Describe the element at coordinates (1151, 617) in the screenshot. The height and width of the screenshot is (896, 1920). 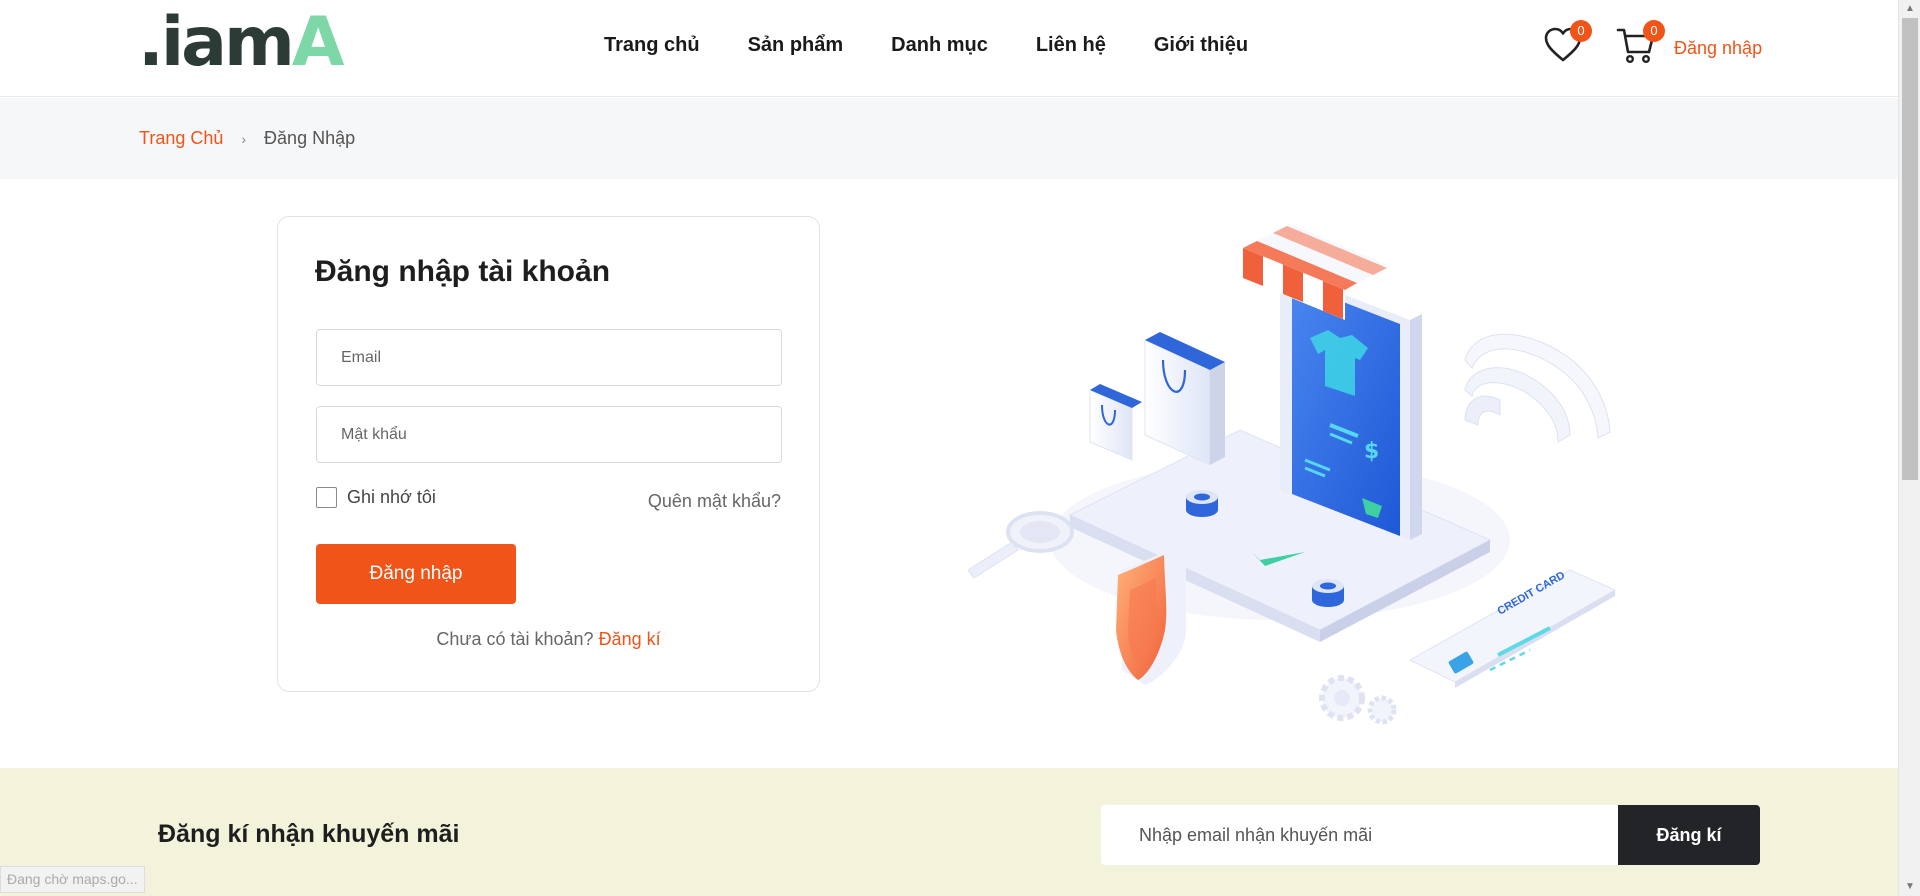
I see `shield-illustration` at that location.